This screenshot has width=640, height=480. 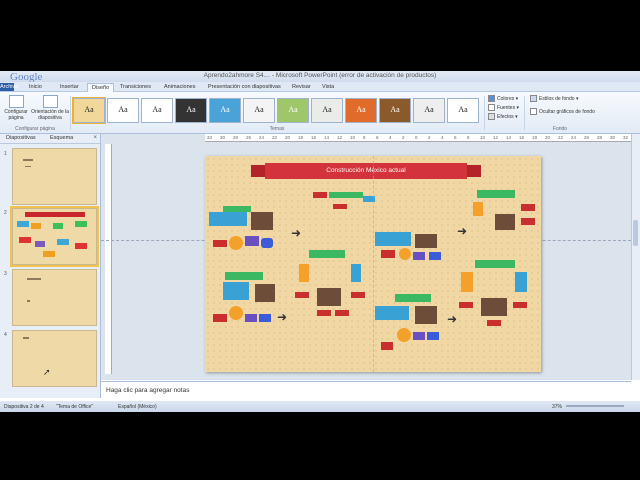 What do you see at coordinates (5, 213) in the screenshot?
I see `slide-number: 2` at bounding box center [5, 213].